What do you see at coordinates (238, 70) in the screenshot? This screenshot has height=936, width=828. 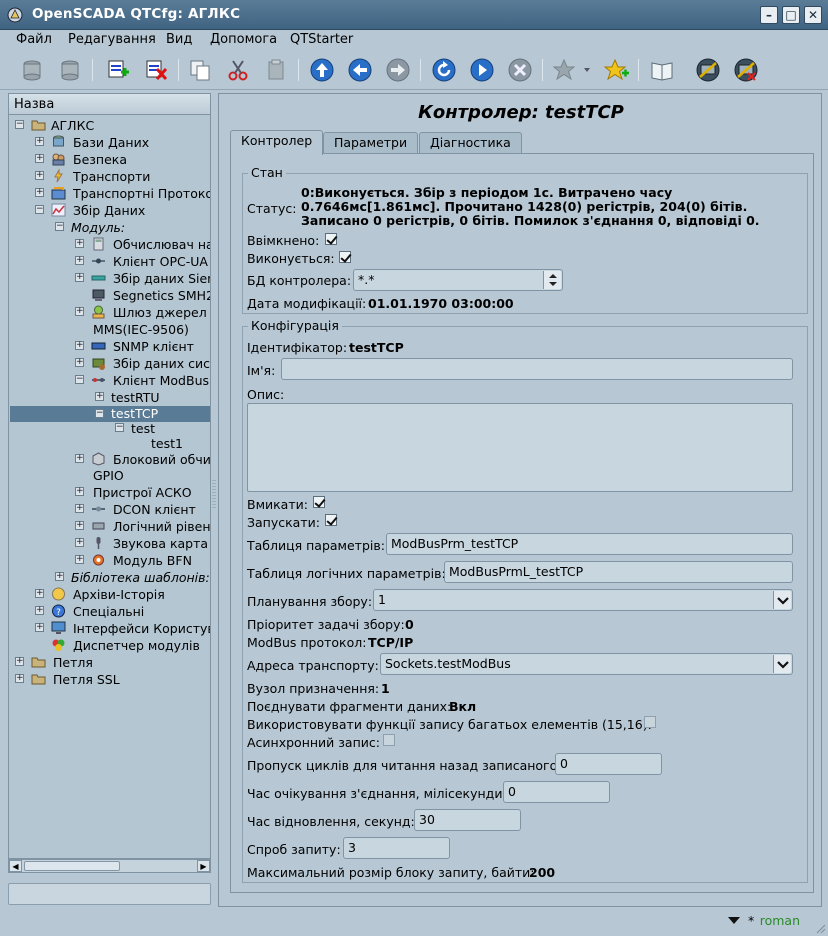 I see `cut-icon` at bounding box center [238, 70].